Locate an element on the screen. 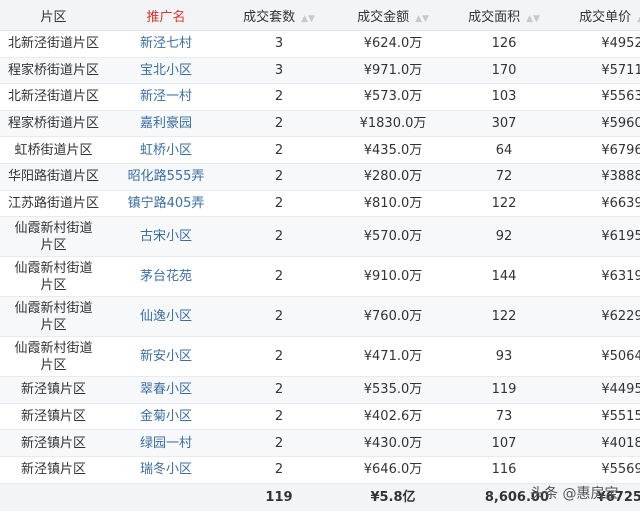  table-row: 新泾镇片区金菊小区2¥402.6万73¥55151 is located at coordinates (320, 417).